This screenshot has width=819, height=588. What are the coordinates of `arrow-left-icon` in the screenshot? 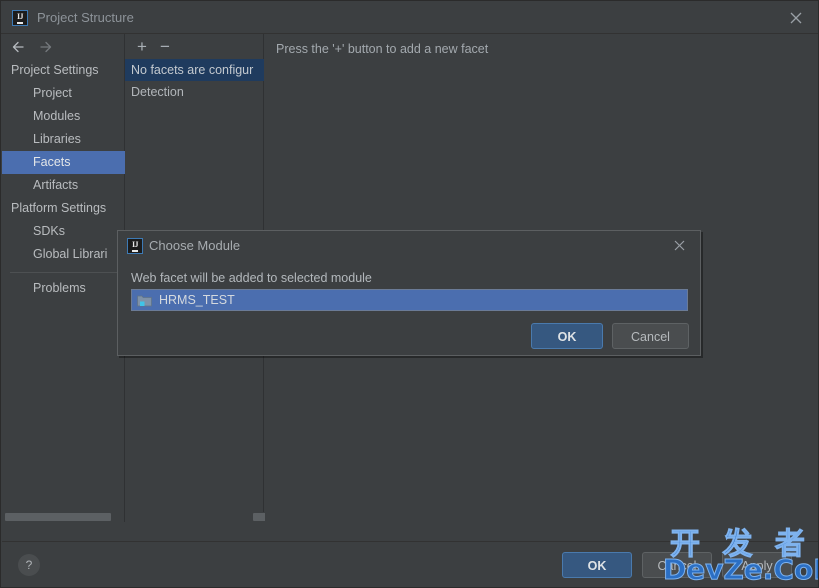 It's located at (19, 47).